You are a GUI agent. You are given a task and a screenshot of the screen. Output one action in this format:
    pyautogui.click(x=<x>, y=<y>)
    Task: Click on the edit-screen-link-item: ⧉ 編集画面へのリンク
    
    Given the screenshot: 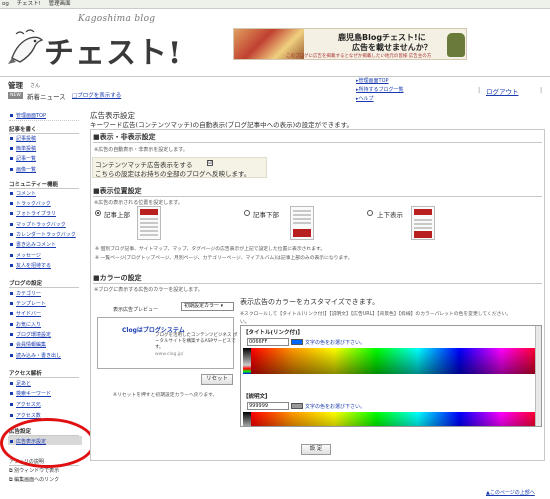 What is the action you would take?
    pyautogui.click(x=34, y=479)
    